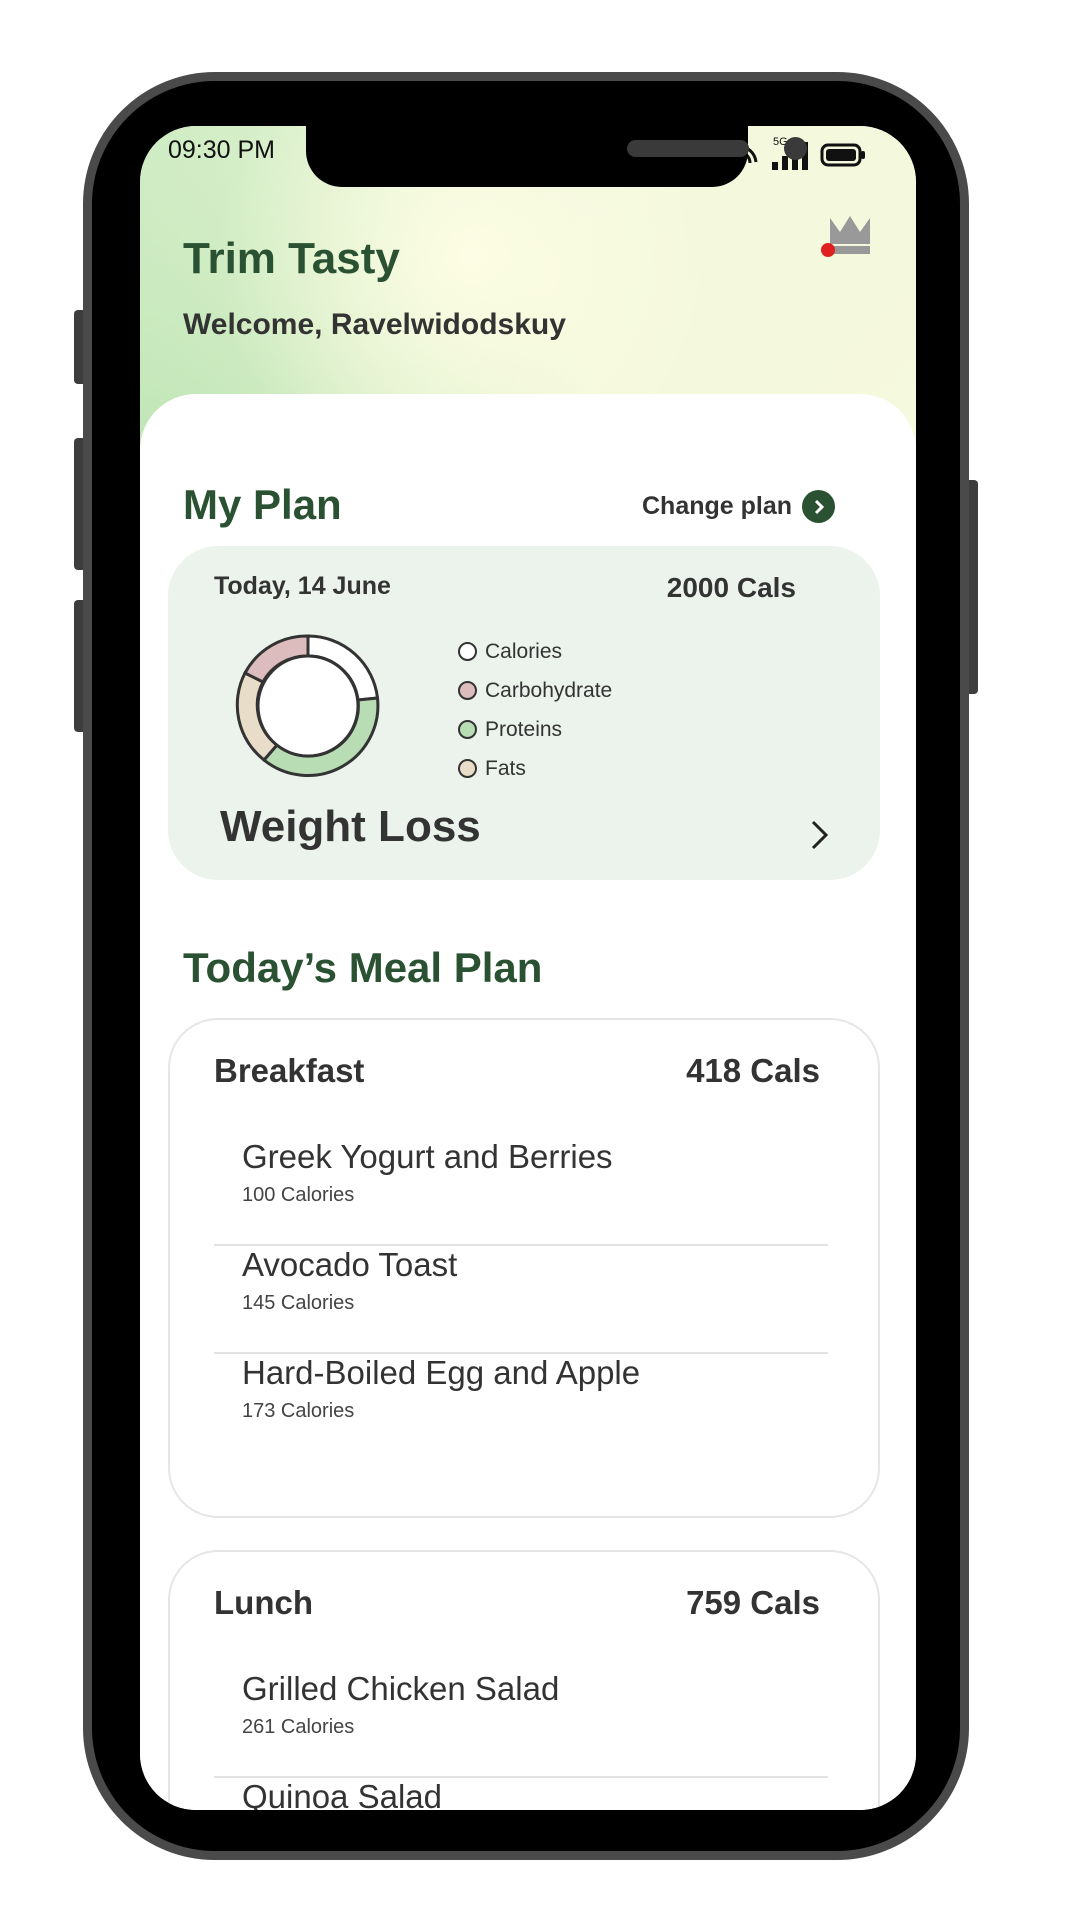 The image size is (1080, 1920). I want to click on meal-item-name: Hard-Boiled Egg and Apple, so click(441, 1372).